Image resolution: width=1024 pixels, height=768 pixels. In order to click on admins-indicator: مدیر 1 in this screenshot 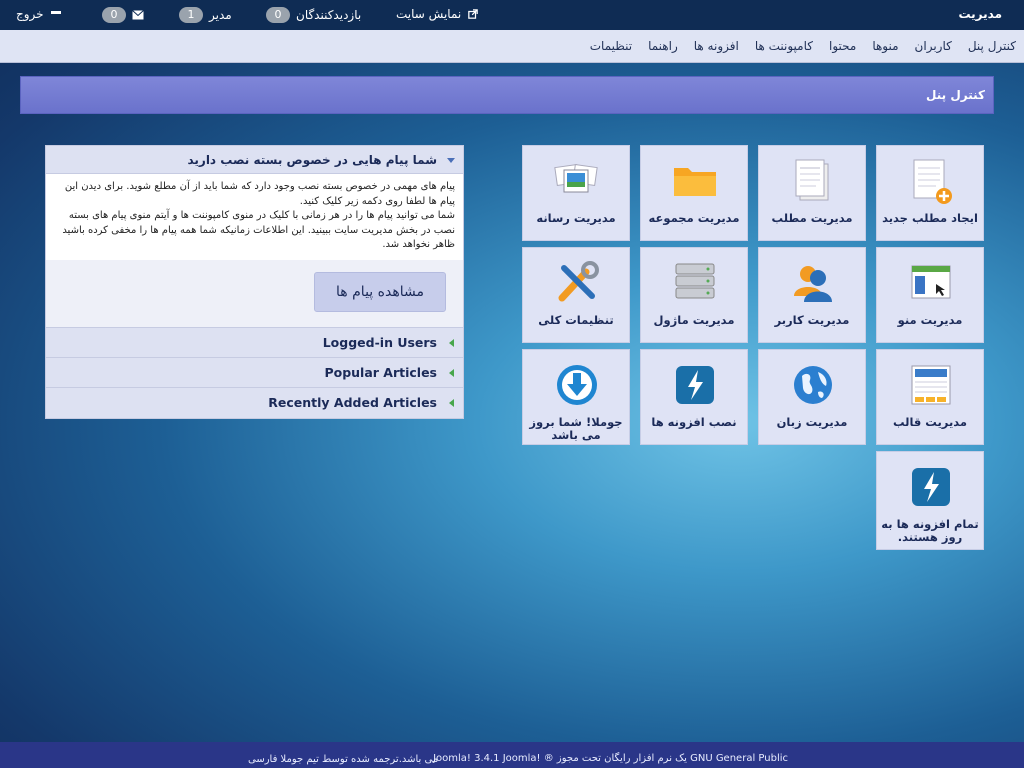, I will do `click(205, 15)`.